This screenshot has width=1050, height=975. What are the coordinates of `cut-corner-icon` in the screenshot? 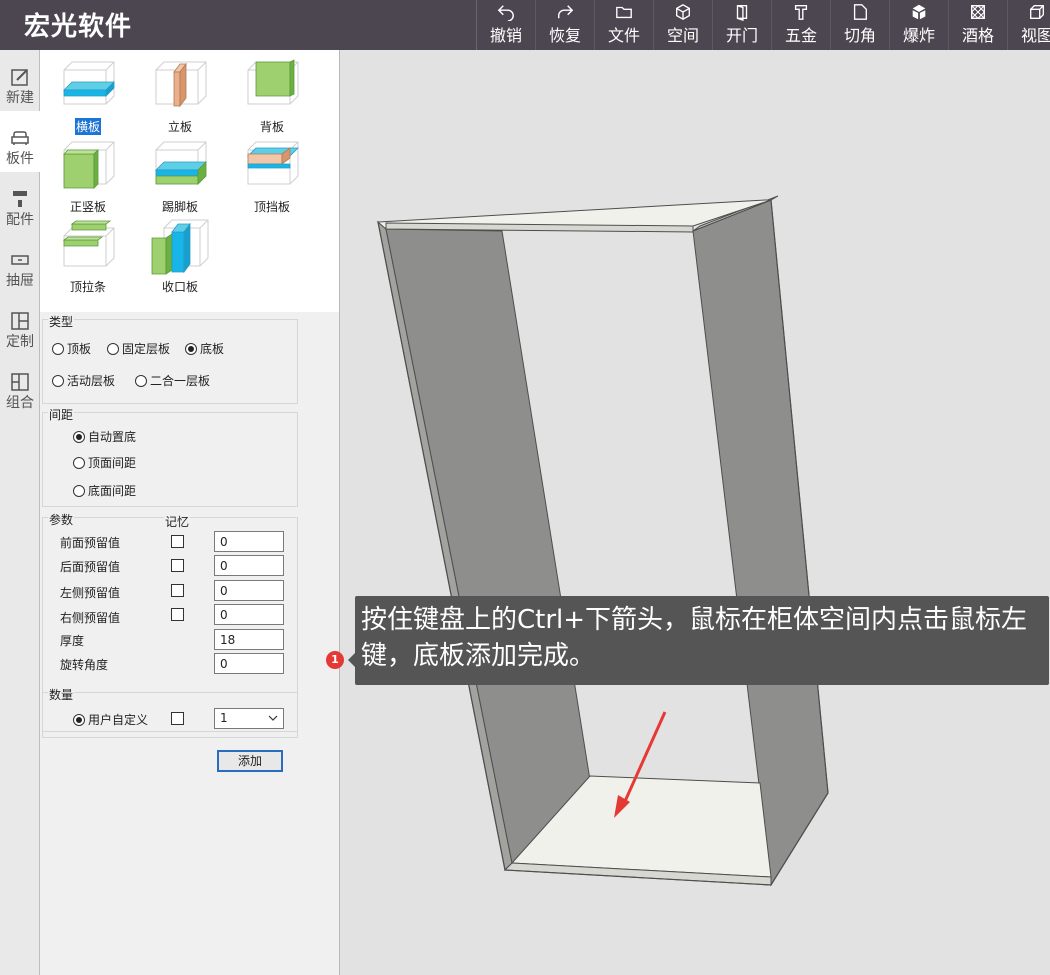 It's located at (860, 12).